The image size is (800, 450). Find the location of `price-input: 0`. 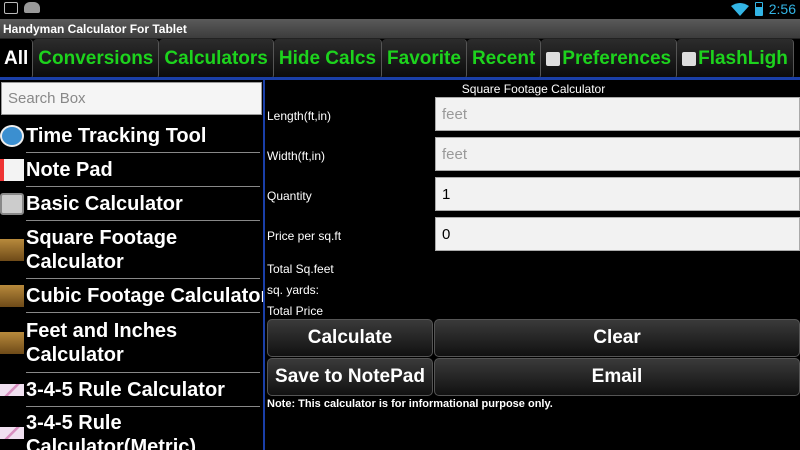

price-input: 0 is located at coordinates (617, 234).